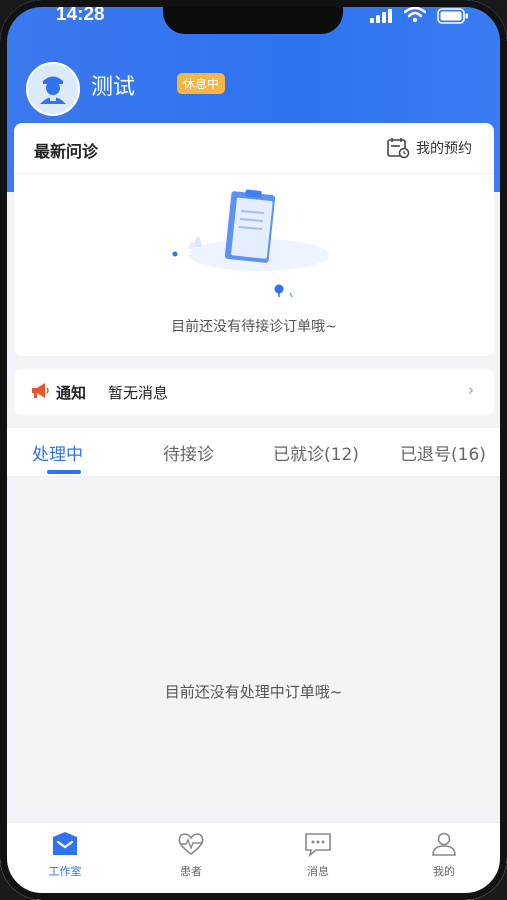 The image size is (507, 900). I want to click on avatar, so click(53, 89).